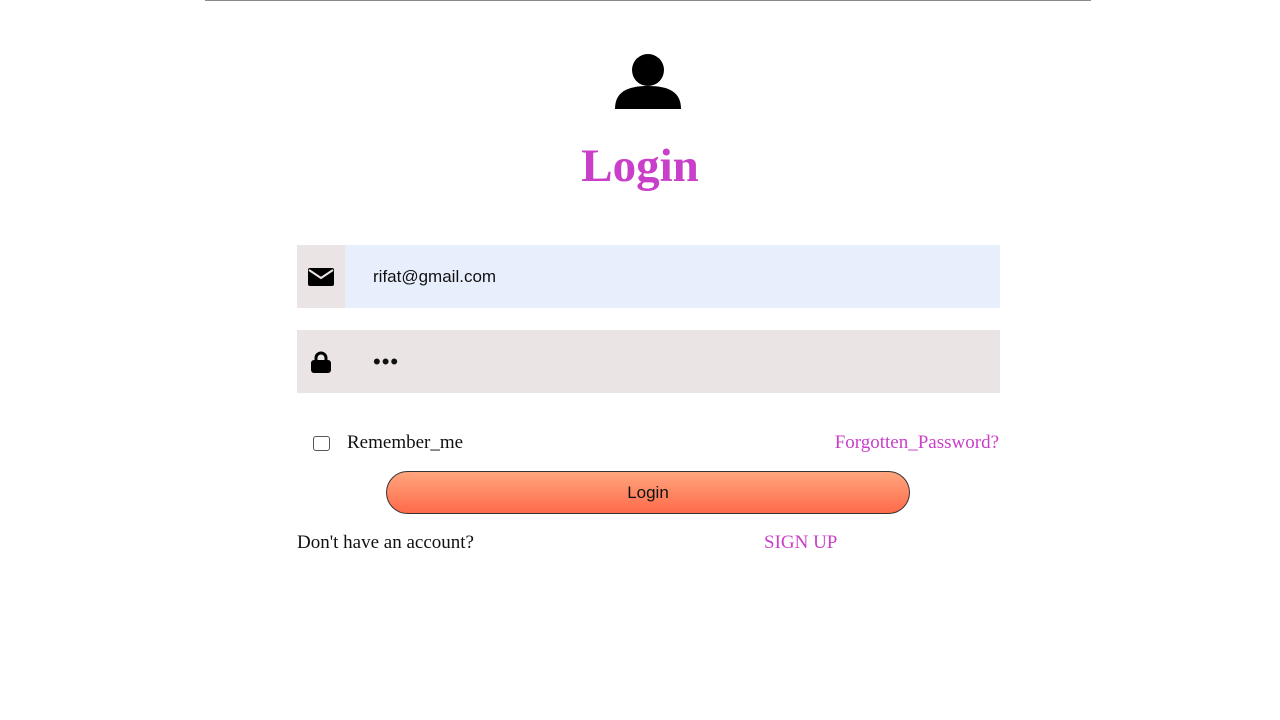  I want to click on email-field-group, so click(648, 276).